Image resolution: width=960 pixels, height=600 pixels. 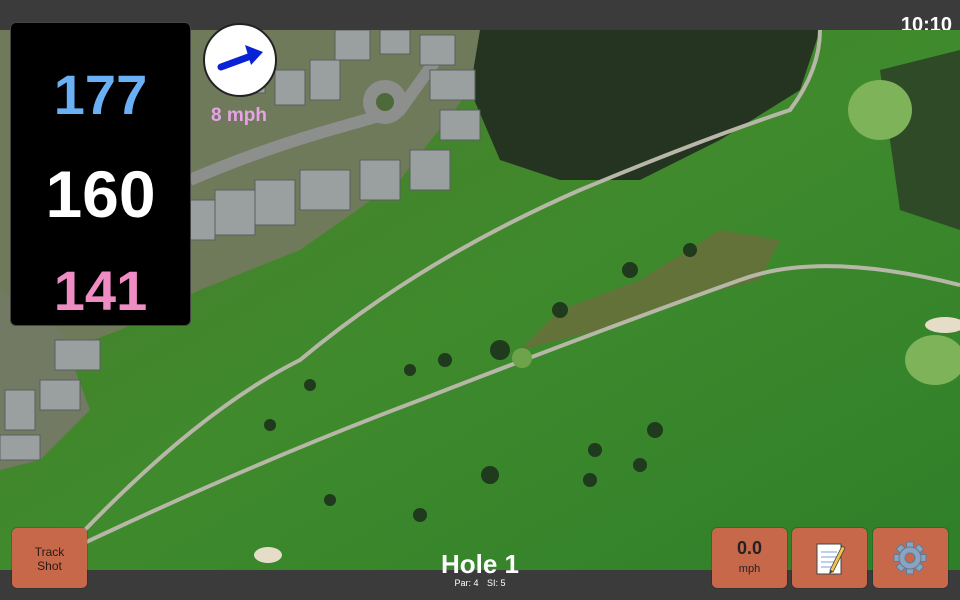 What do you see at coordinates (749, 548) in the screenshot?
I see `speed-value: 0.0` at bounding box center [749, 548].